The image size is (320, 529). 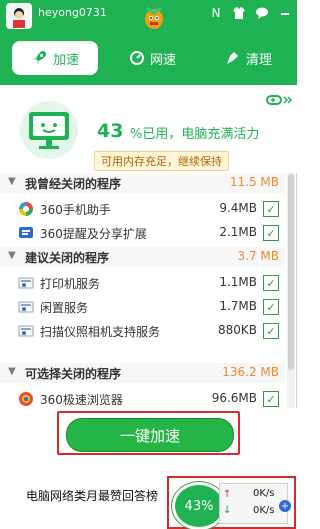 I want to click on tab-speedup-label: 加速, so click(x=65, y=60).